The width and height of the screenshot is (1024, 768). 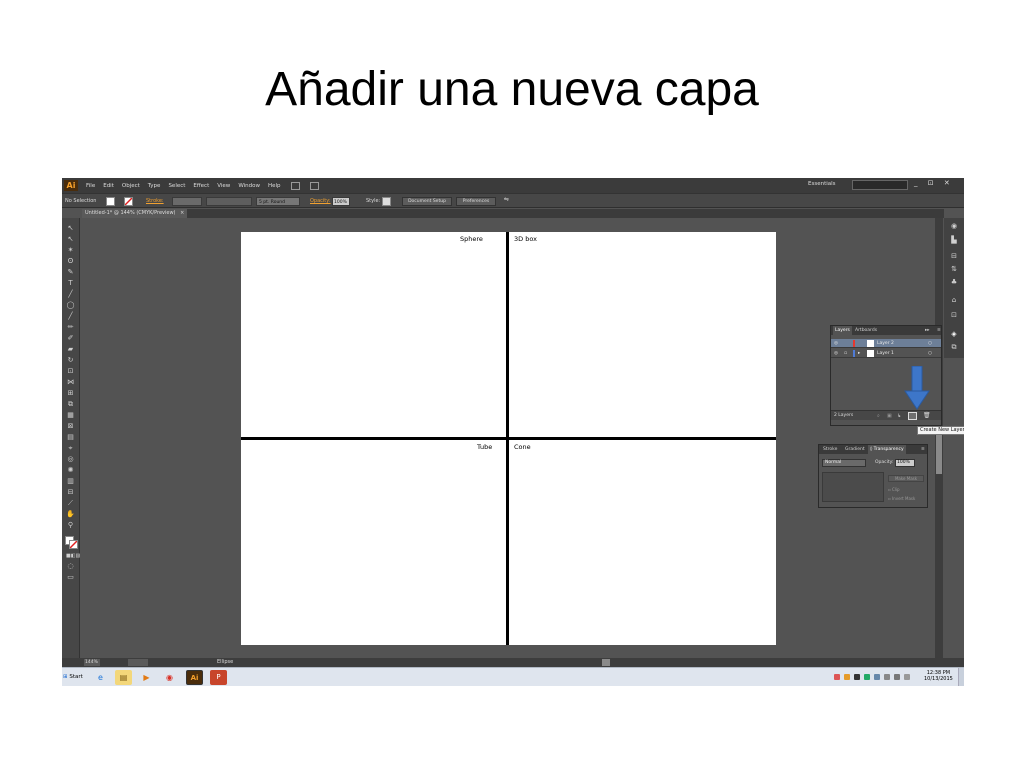 I want to click on menu-file: File, so click(x=90, y=186).